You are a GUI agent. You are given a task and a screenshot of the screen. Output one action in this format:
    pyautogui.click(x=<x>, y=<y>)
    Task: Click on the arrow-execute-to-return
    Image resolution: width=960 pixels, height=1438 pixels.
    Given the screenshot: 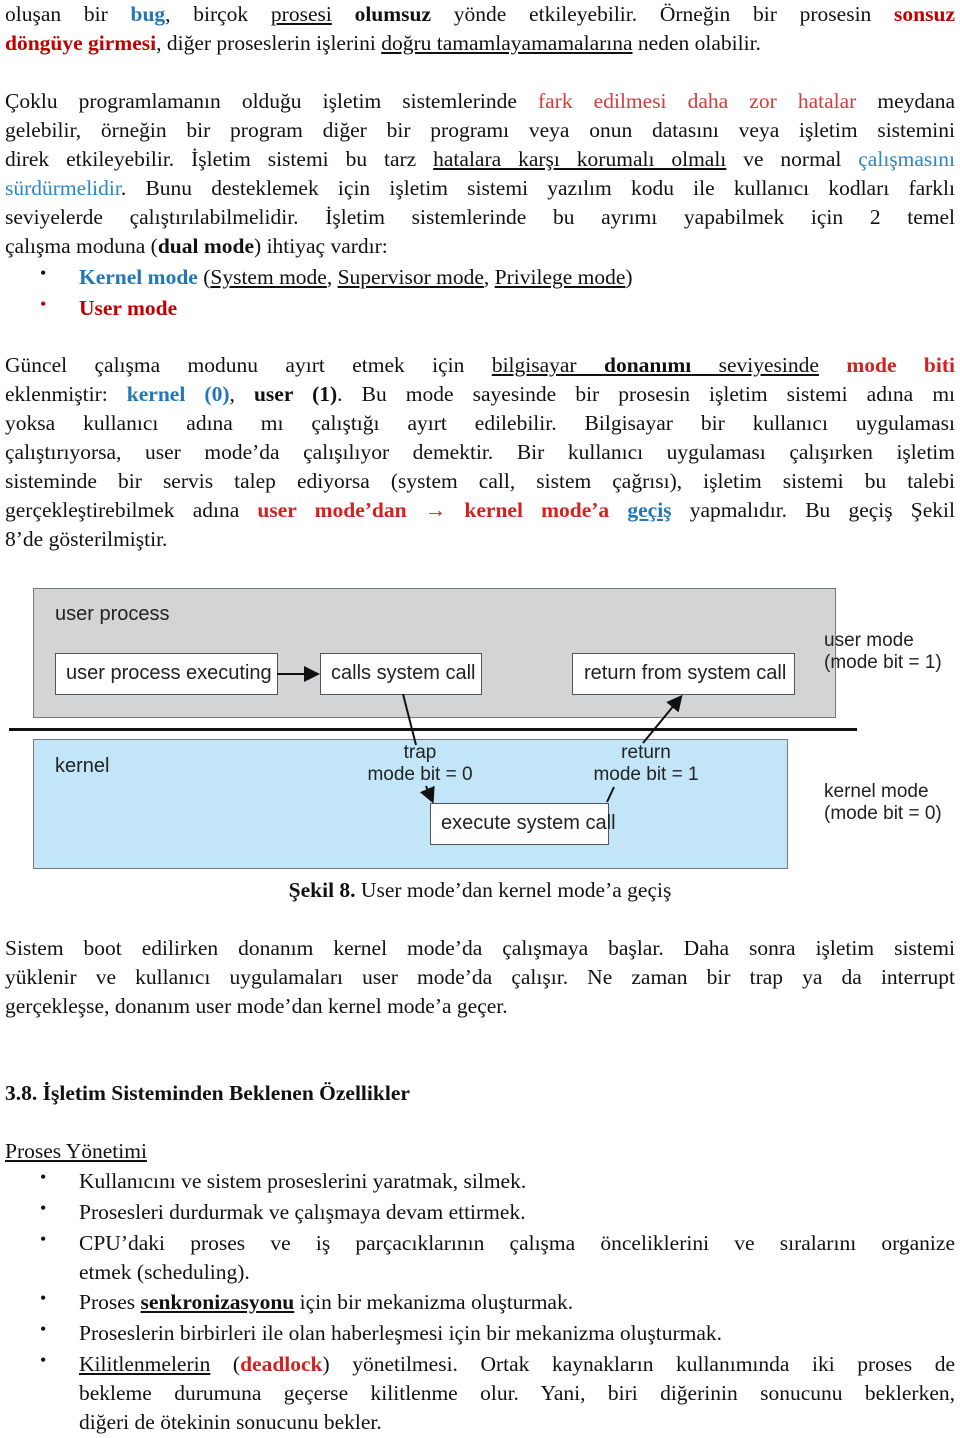 What is the action you would take?
    pyautogui.click(x=610, y=794)
    